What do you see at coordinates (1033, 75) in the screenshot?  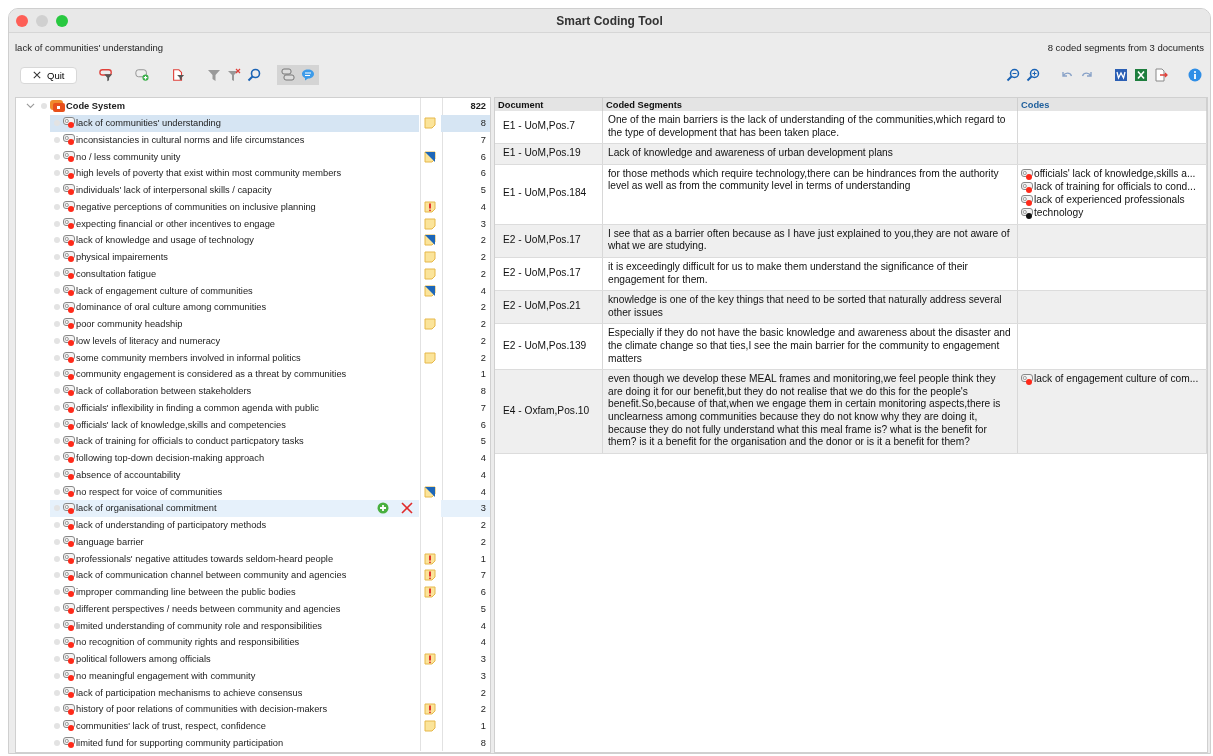 I see `zoom-in-icon` at bounding box center [1033, 75].